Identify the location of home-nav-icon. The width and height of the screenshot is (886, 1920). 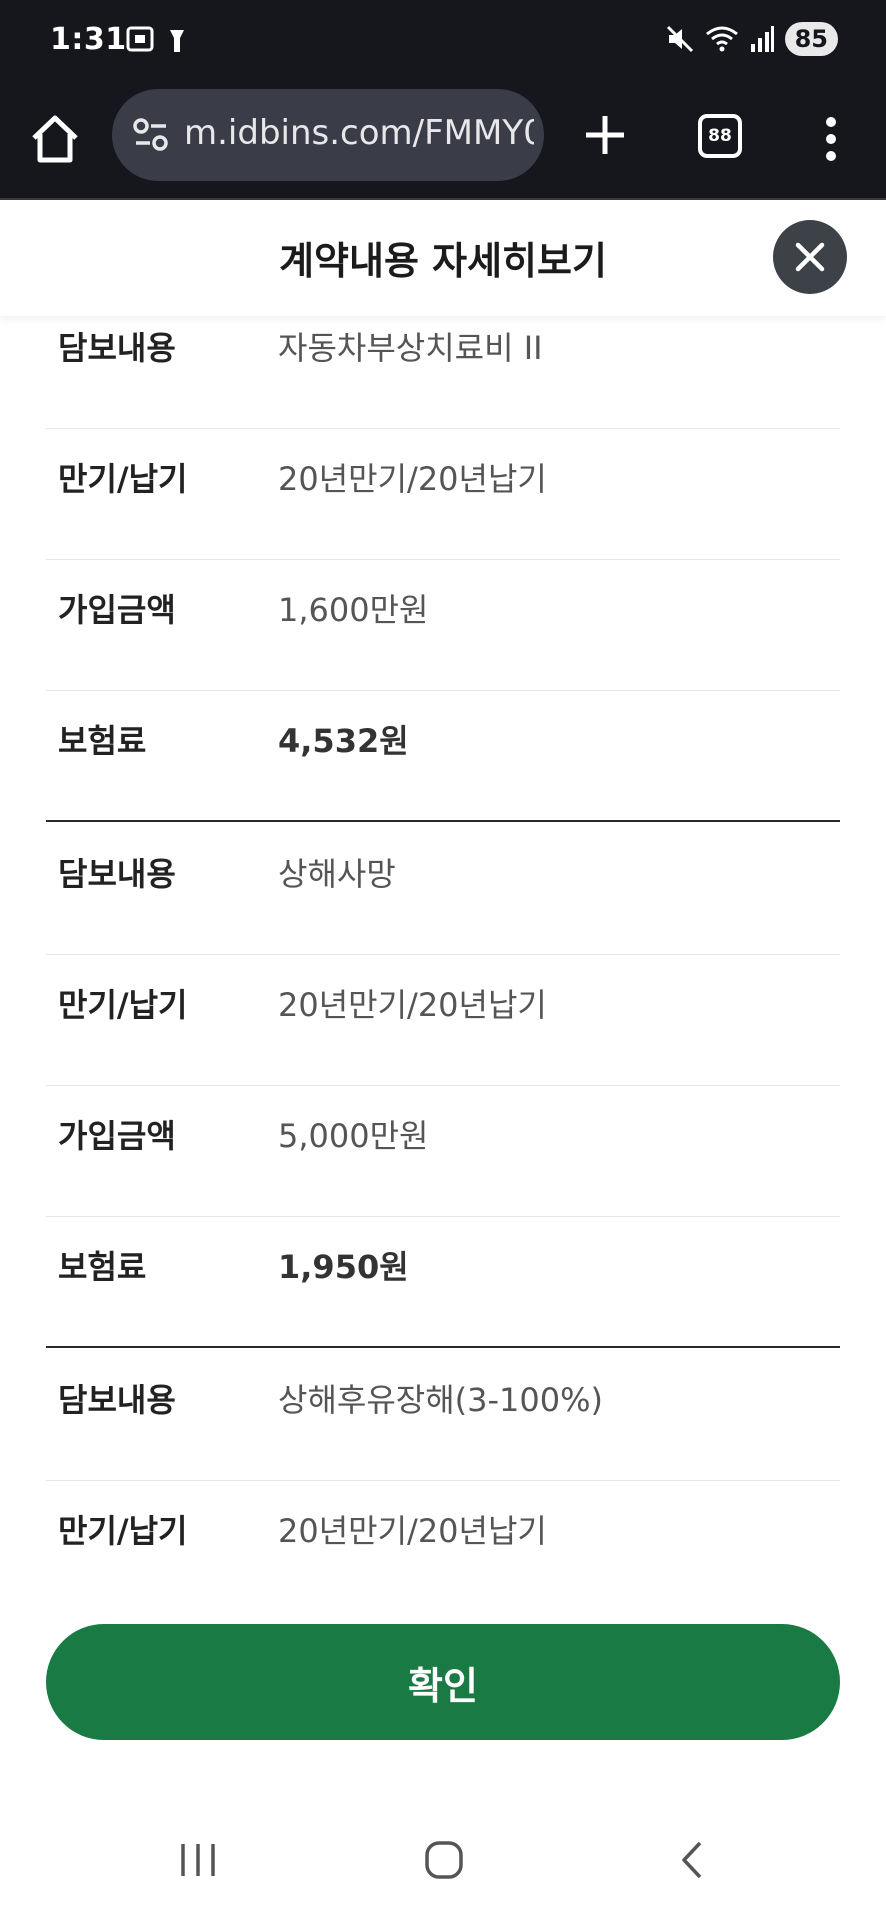
(444, 1860).